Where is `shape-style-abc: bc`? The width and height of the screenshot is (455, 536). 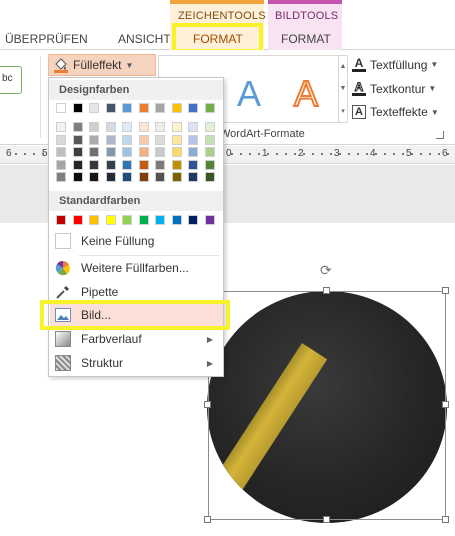 shape-style-abc: bc is located at coordinates (11, 80).